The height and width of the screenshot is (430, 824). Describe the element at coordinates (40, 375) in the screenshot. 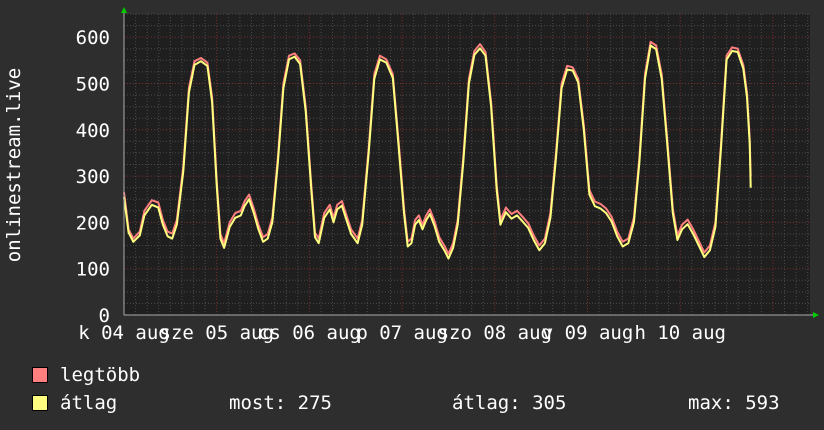

I see `legend-swatch-max` at that location.